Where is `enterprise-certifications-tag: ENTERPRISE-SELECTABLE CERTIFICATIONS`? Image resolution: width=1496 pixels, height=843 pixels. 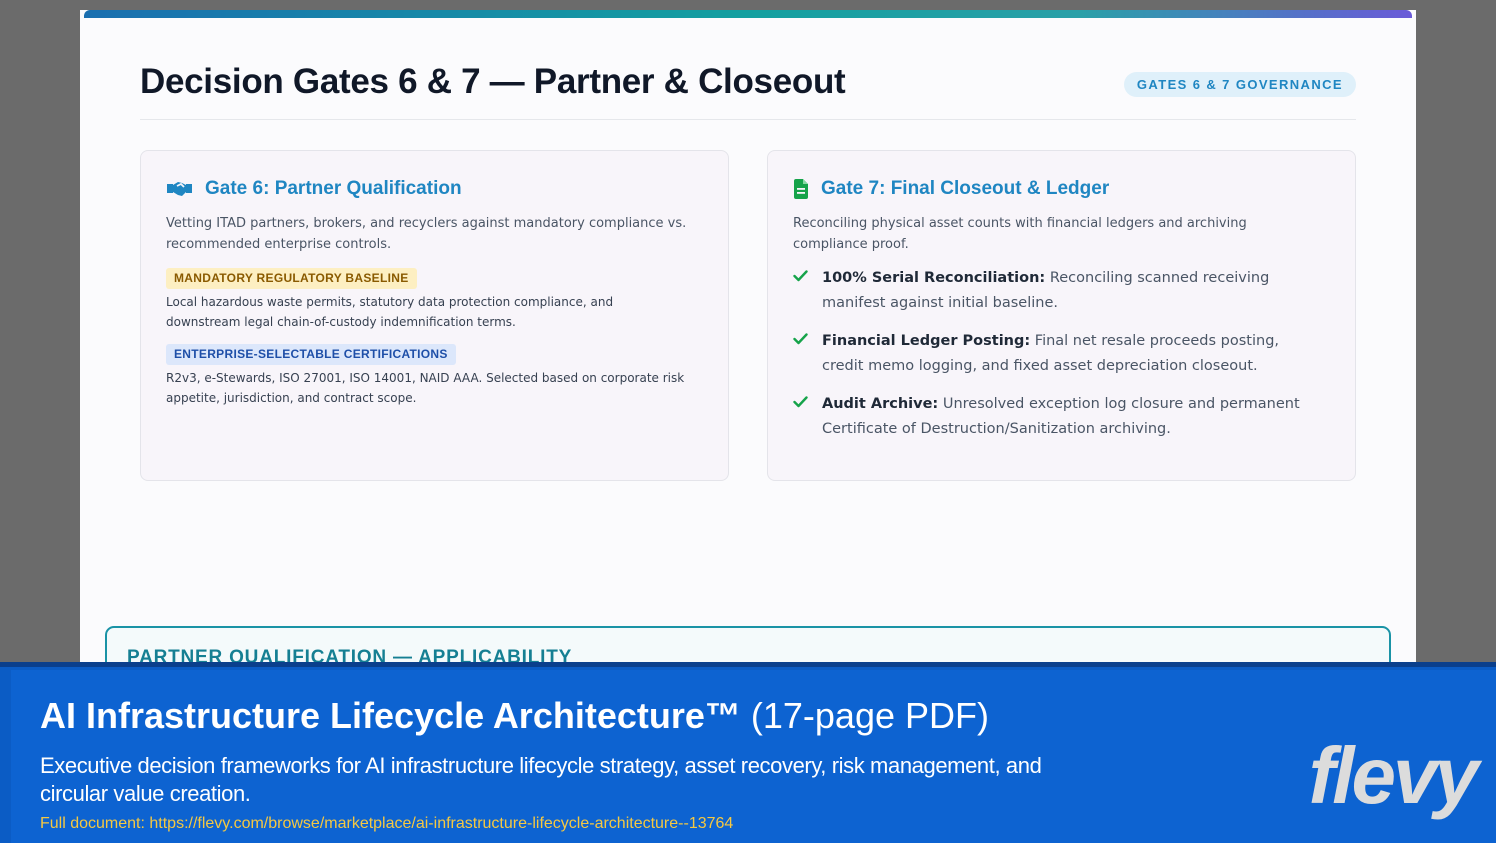 enterprise-certifications-tag: ENTERPRISE-SELECTABLE CERTIFICATIONS is located at coordinates (311, 354).